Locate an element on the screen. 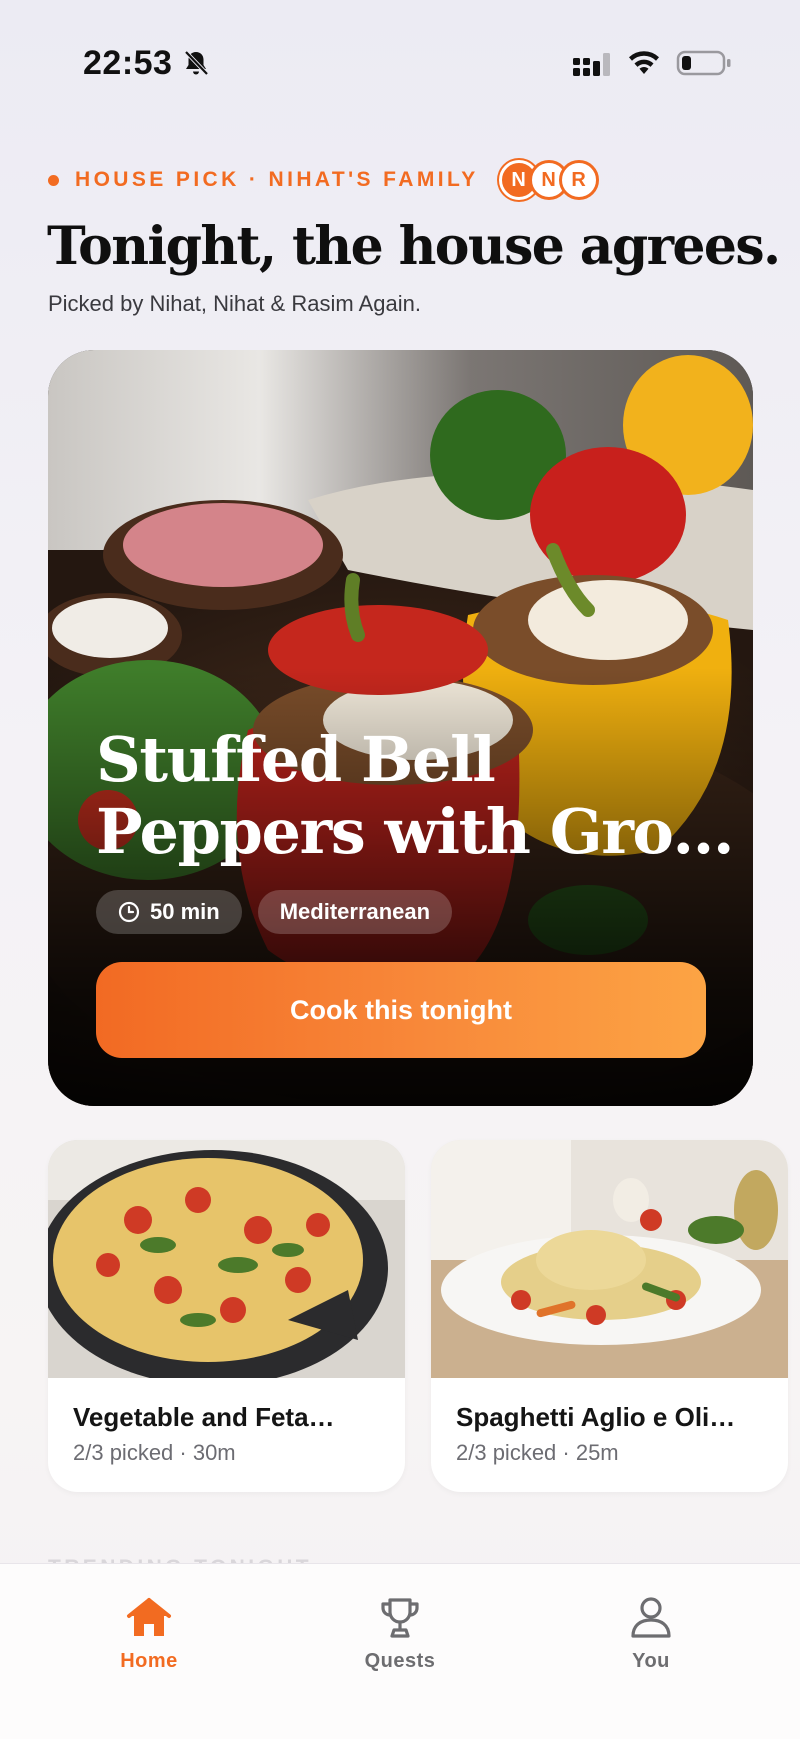 The width and height of the screenshot is (800, 1739). tab-label: You is located at coordinates (651, 1661).